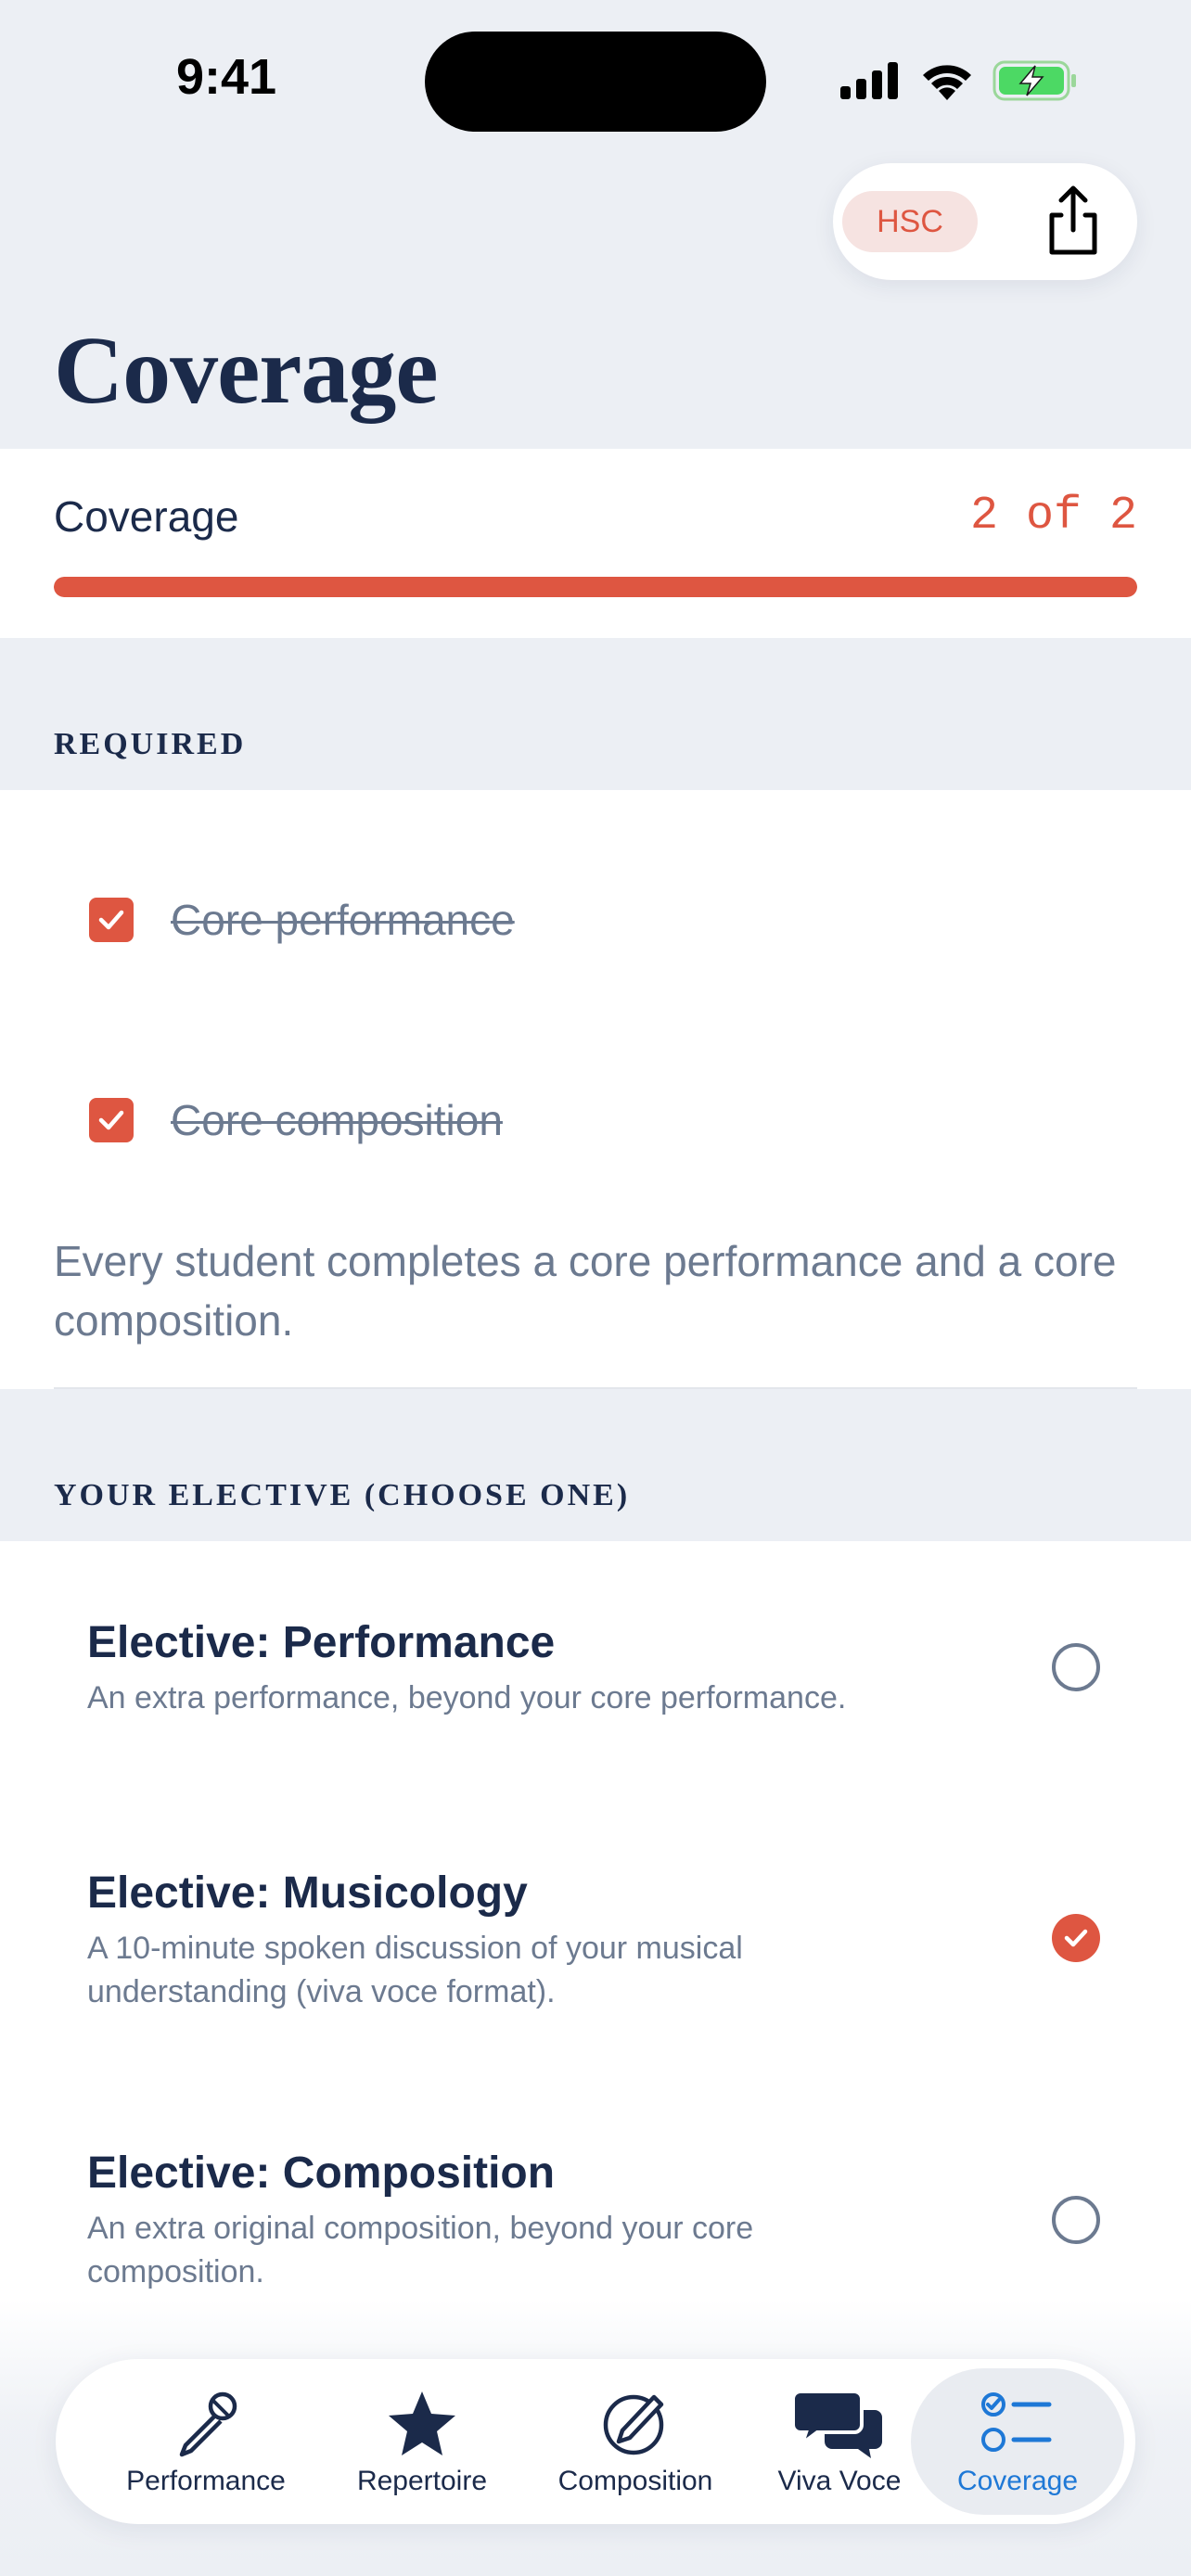  I want to click on microphone-icon, so click(208, 2424).